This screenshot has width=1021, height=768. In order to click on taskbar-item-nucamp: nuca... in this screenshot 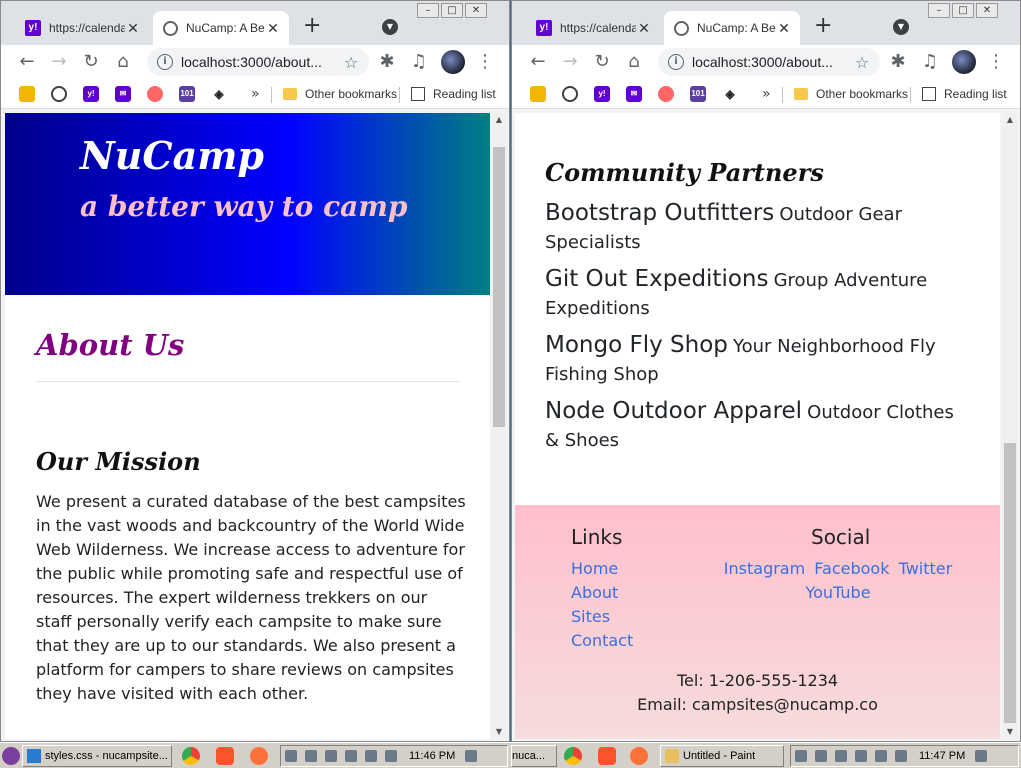, I will do `click(534, 756)`.